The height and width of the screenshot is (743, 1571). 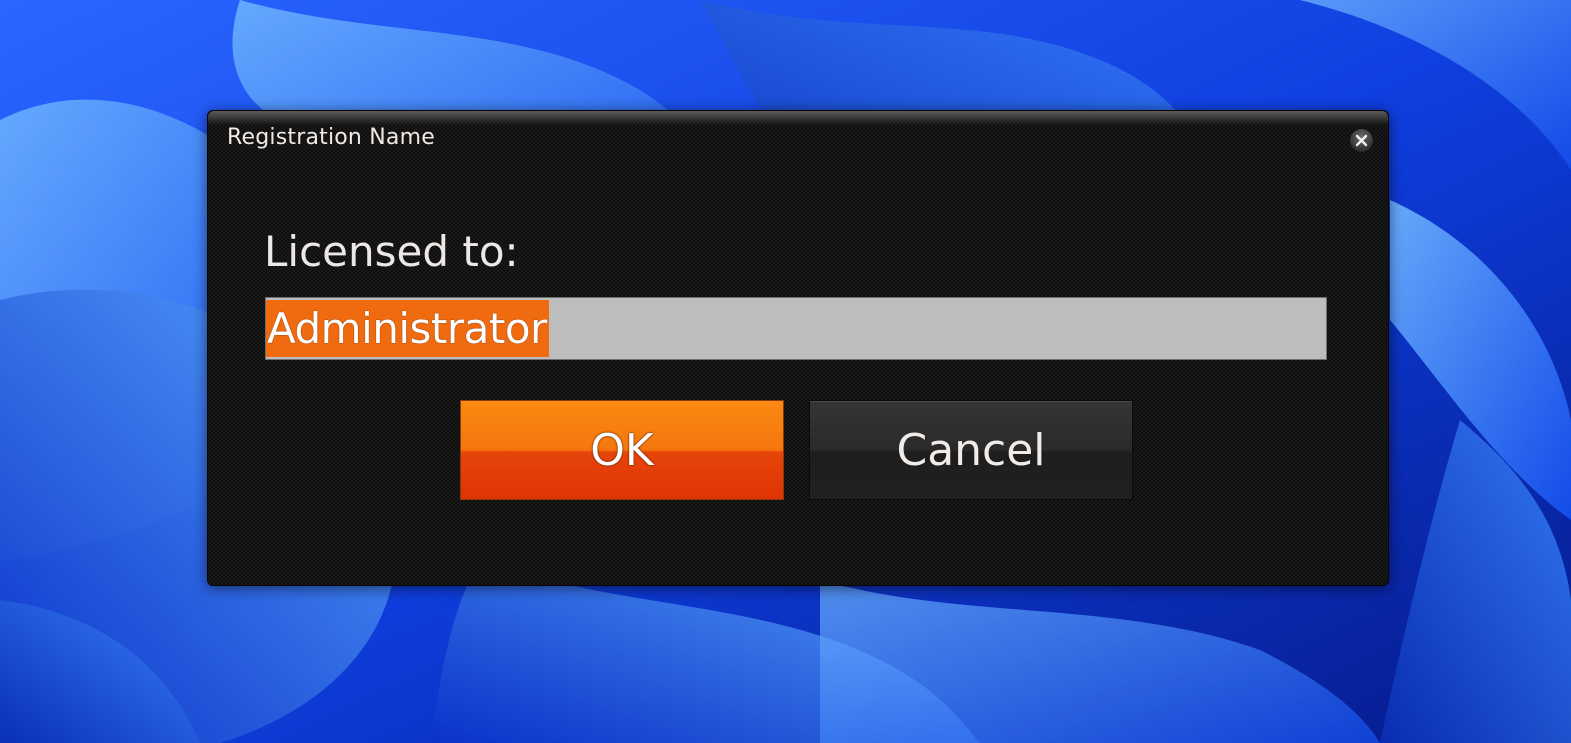 What do you see at coordinates (796, 328) in the screenshot?
I see `licensee-name-input: Administrator` at bounding box center [796, 328].